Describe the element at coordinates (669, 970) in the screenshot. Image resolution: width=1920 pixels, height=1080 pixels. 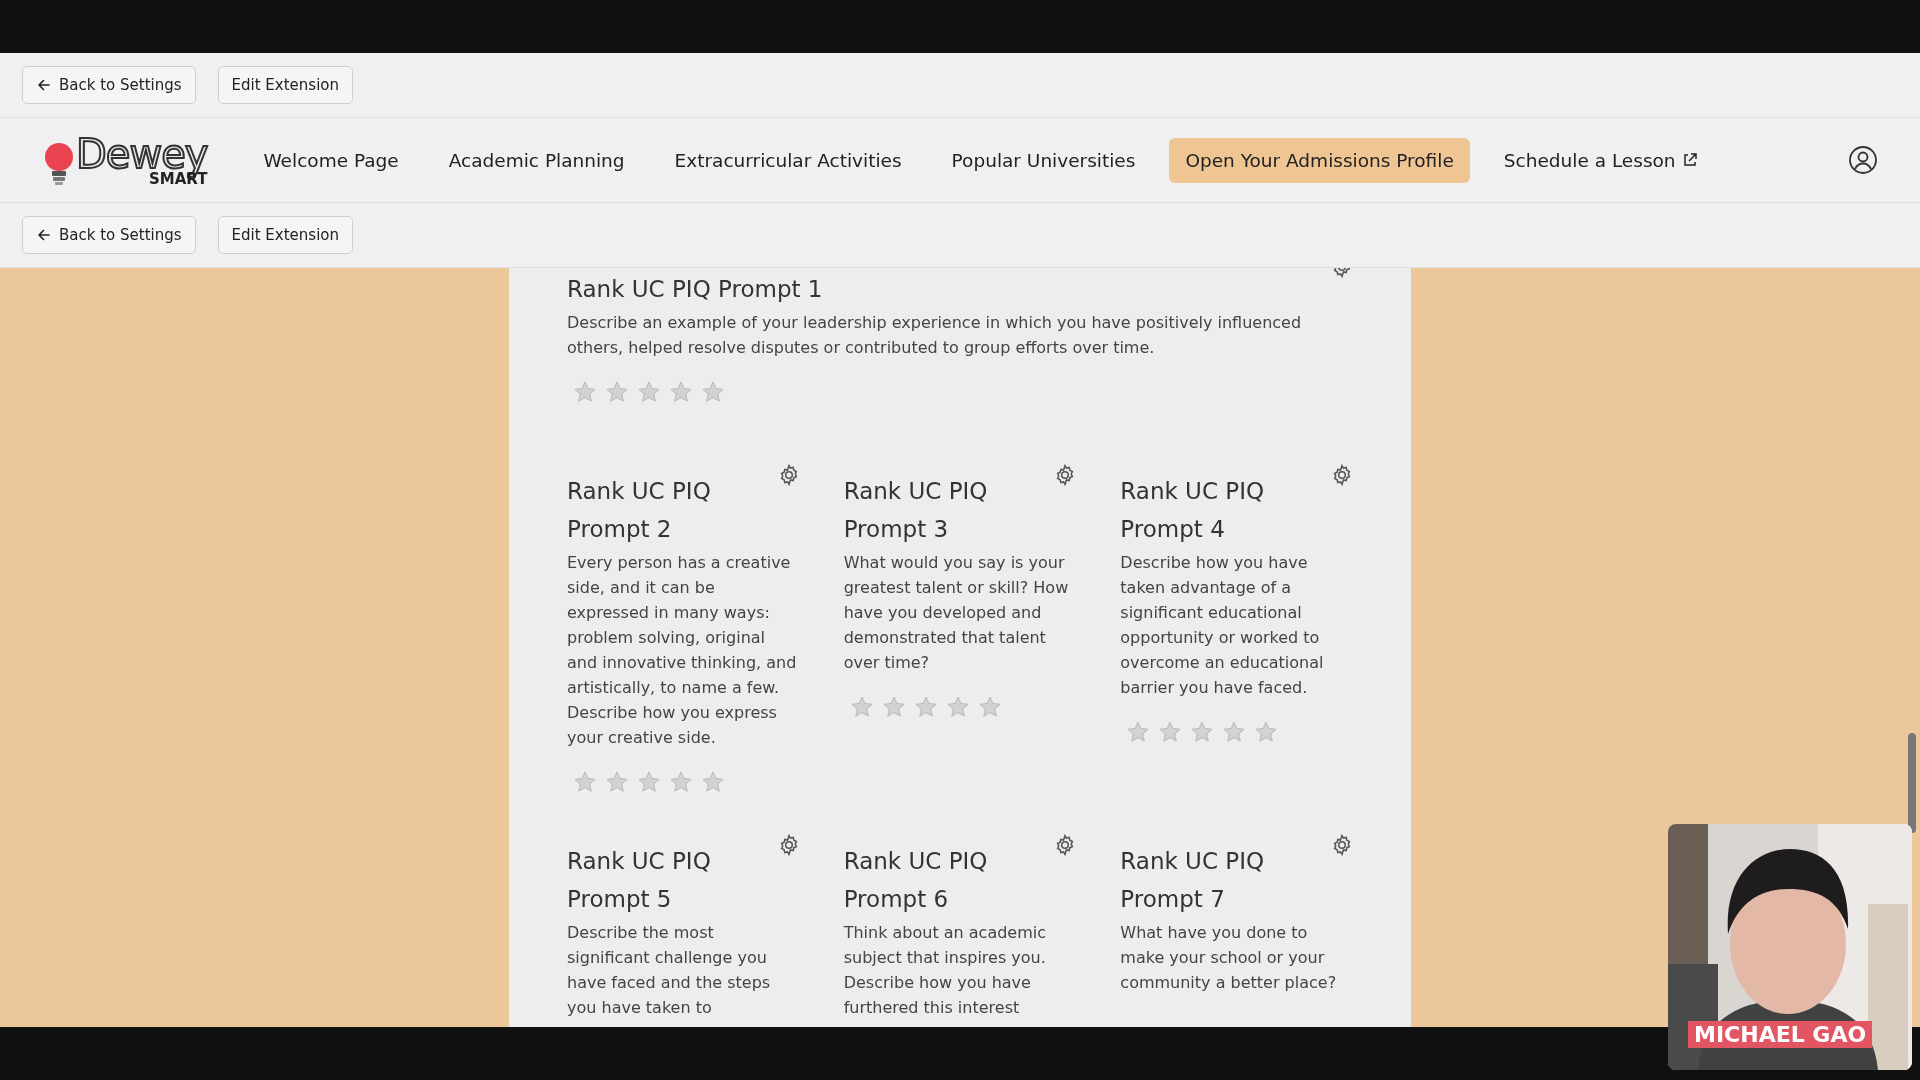
I see `prompt-description: Describe the most significant challenge you have faced and the steps you have taken to` at that location.